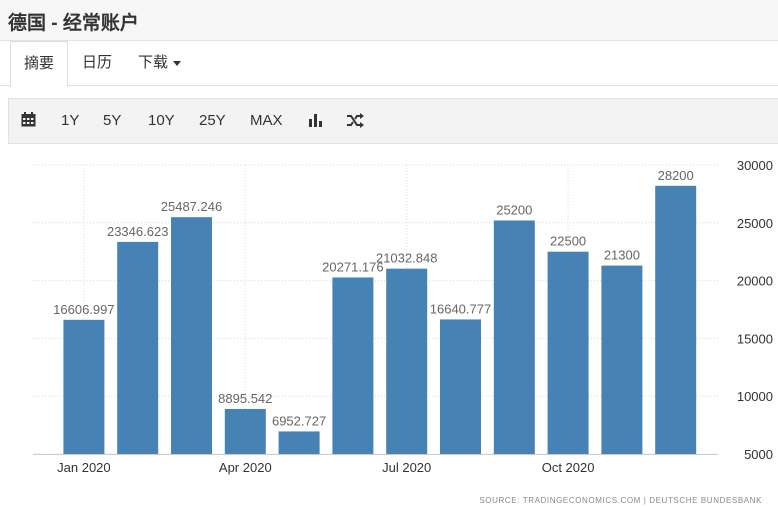 This screenshot has width=778, height=515. What do you see at coordinates (315, 120) in the screenshot?
I see `bar-chart-icon` at bounding box center [315, 120].